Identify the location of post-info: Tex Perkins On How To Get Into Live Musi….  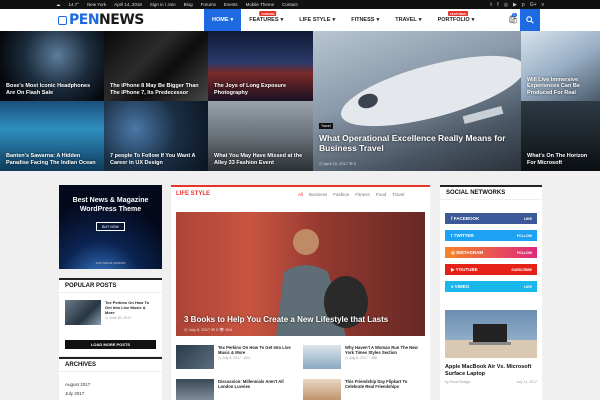
(130, 312).